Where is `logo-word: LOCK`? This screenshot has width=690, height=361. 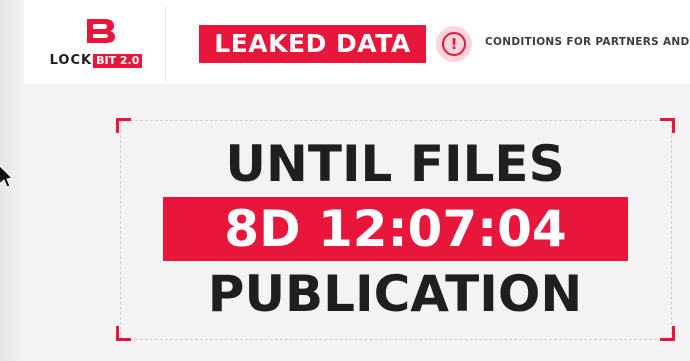
logo-word: LOCK is located at coordinates (71, 60).